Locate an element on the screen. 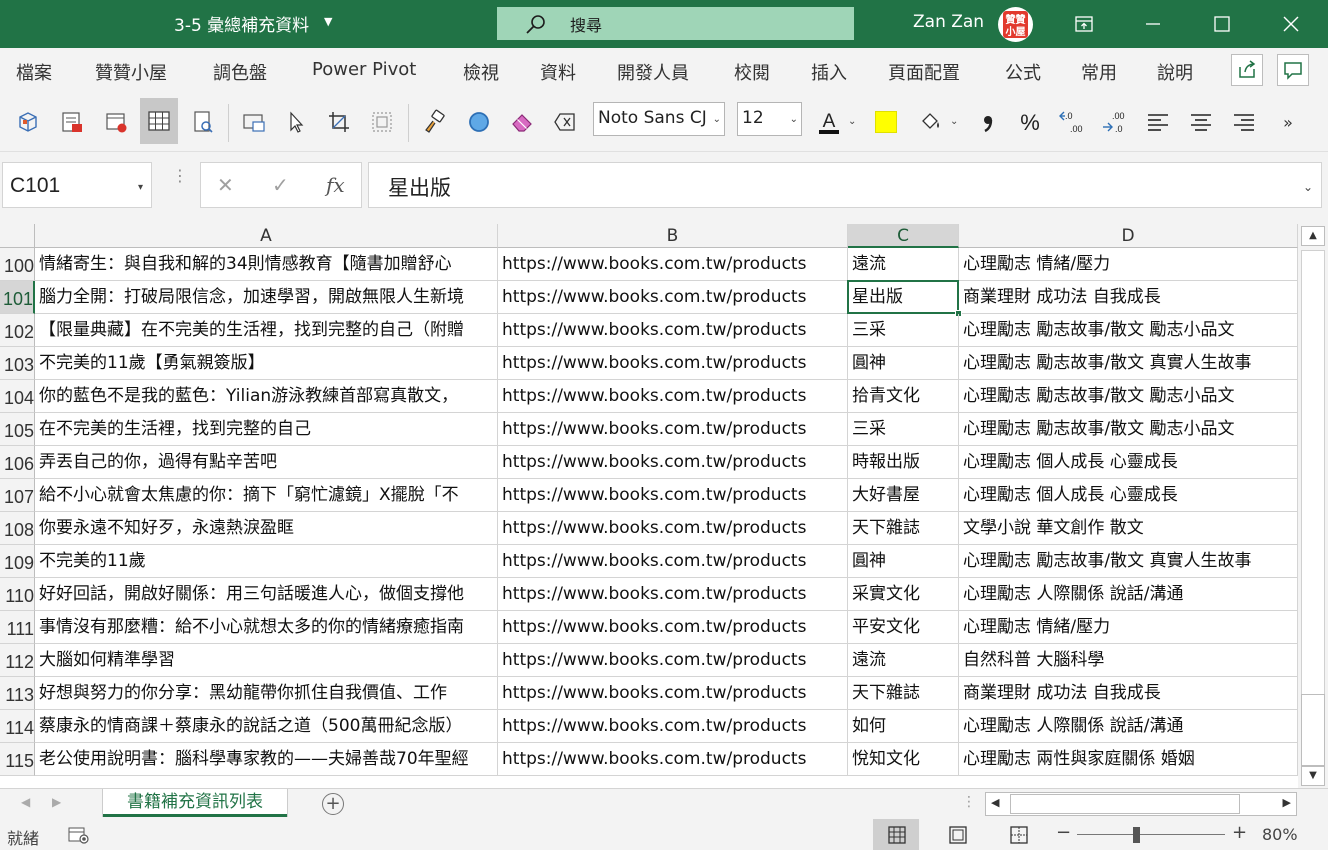 The width and height of the screenshot is (1328, 850). cancel-icon: ✕ is located at coordinates (225, 185).